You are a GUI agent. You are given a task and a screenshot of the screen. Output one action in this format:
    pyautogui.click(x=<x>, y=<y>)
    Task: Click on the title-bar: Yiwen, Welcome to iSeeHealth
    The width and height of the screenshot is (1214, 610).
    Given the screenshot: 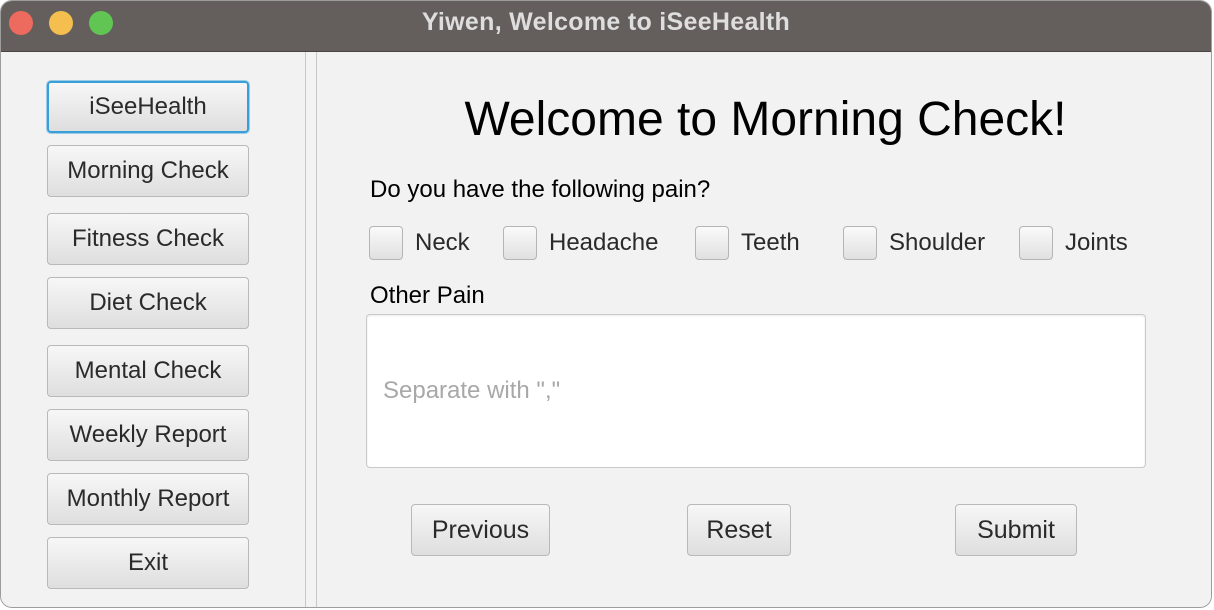 What is the action you would take?
    pyautogui.click(x=606, y=26)
    